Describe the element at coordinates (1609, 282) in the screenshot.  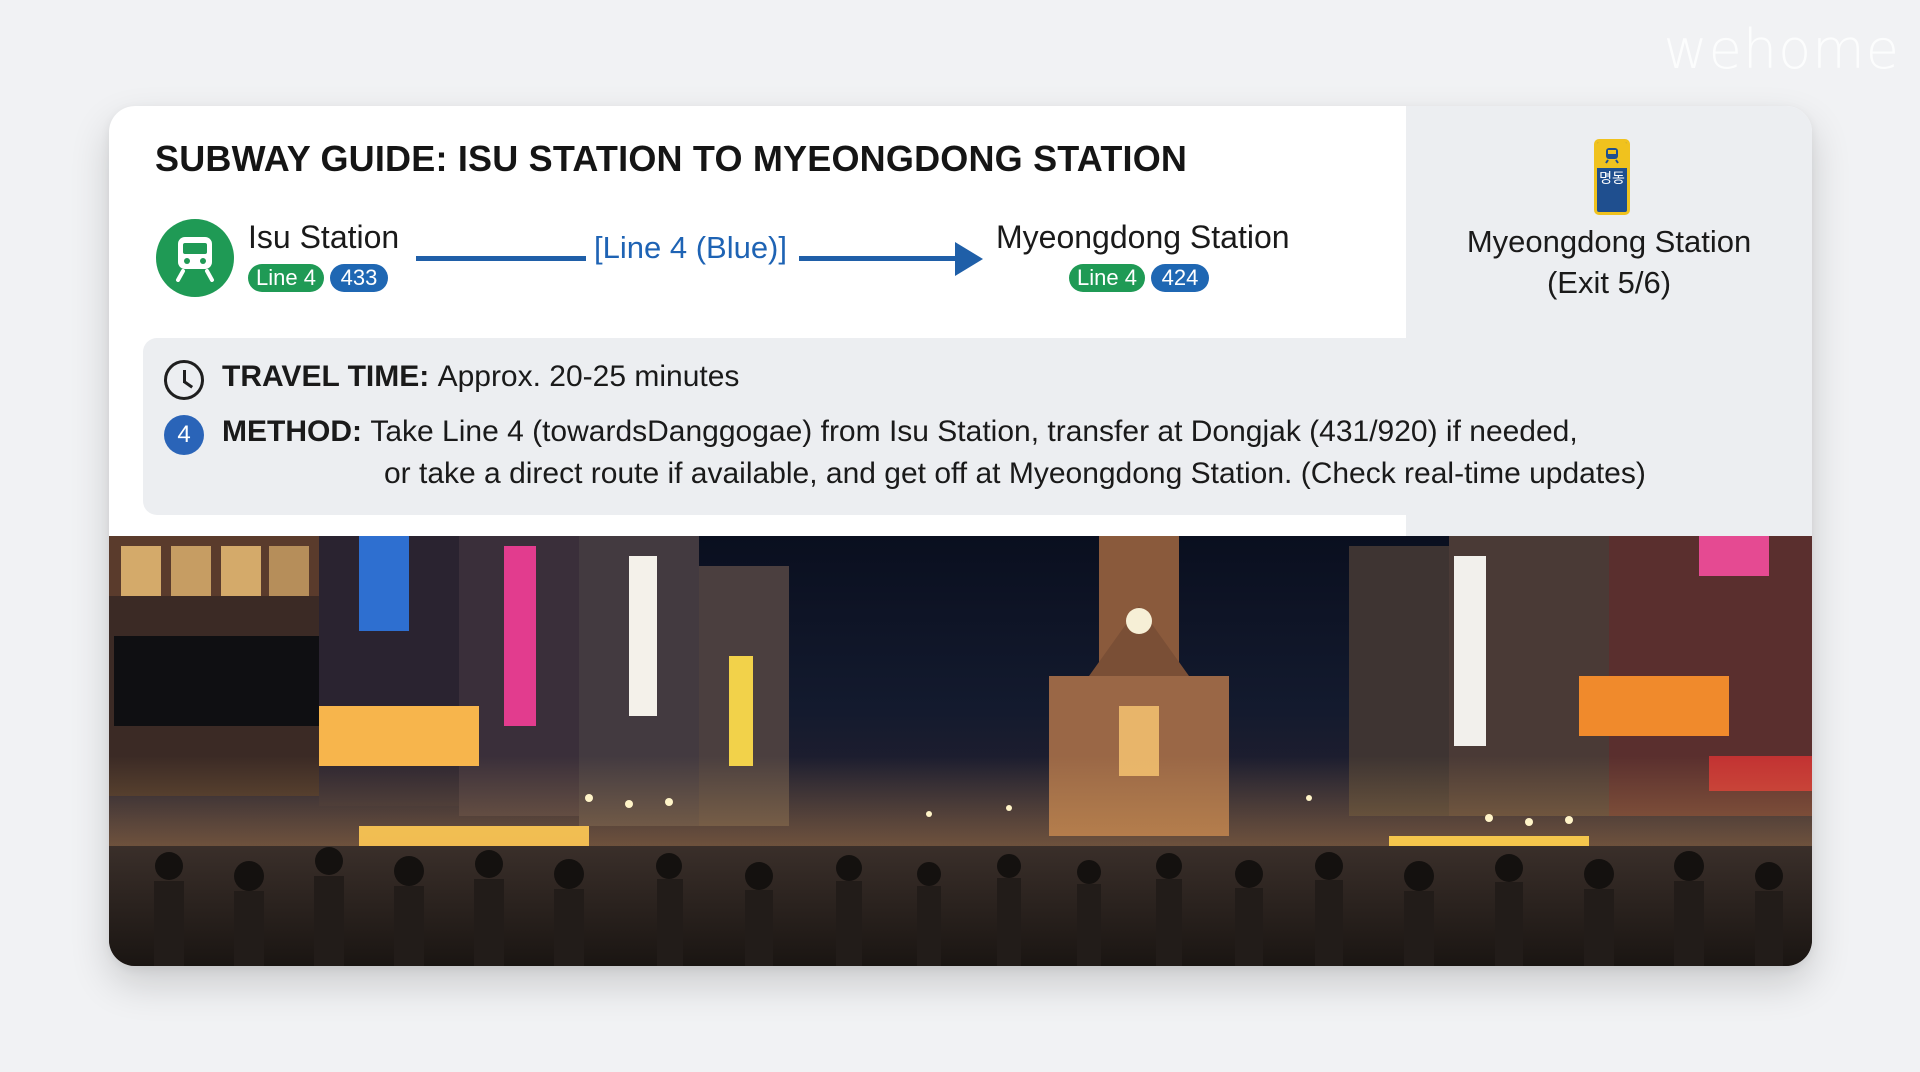
I see `exit-number: (Exit 5/6)` at that location.